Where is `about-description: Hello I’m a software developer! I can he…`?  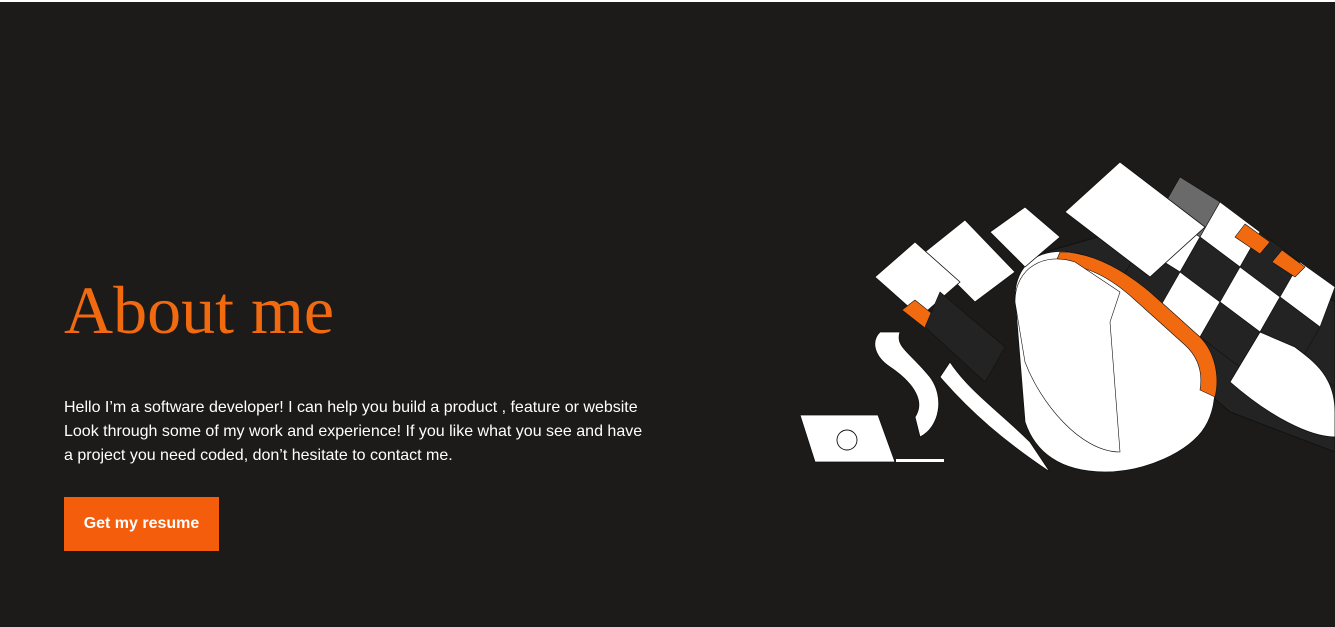 about-description: Hello I’m a software developer! I can he… is located at coordinates (353, 431).